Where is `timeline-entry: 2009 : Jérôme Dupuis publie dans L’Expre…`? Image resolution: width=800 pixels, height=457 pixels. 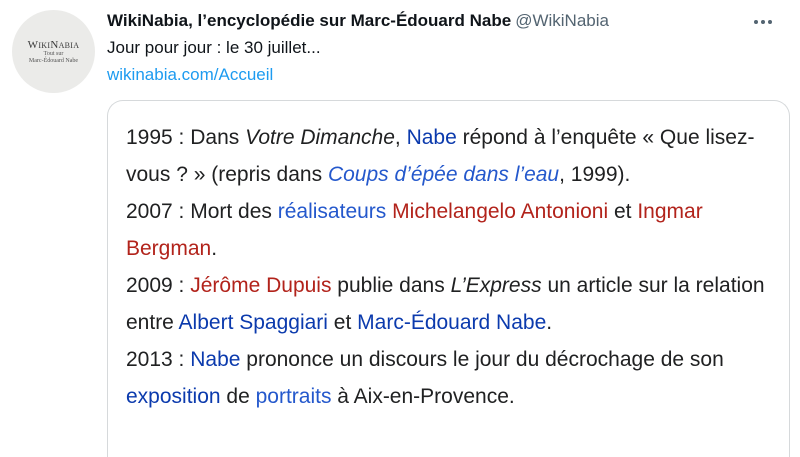
timeline-entry: 2009 : Jérôme Dupuis publie dans L’Expre… is located at coordinates (446, 304).